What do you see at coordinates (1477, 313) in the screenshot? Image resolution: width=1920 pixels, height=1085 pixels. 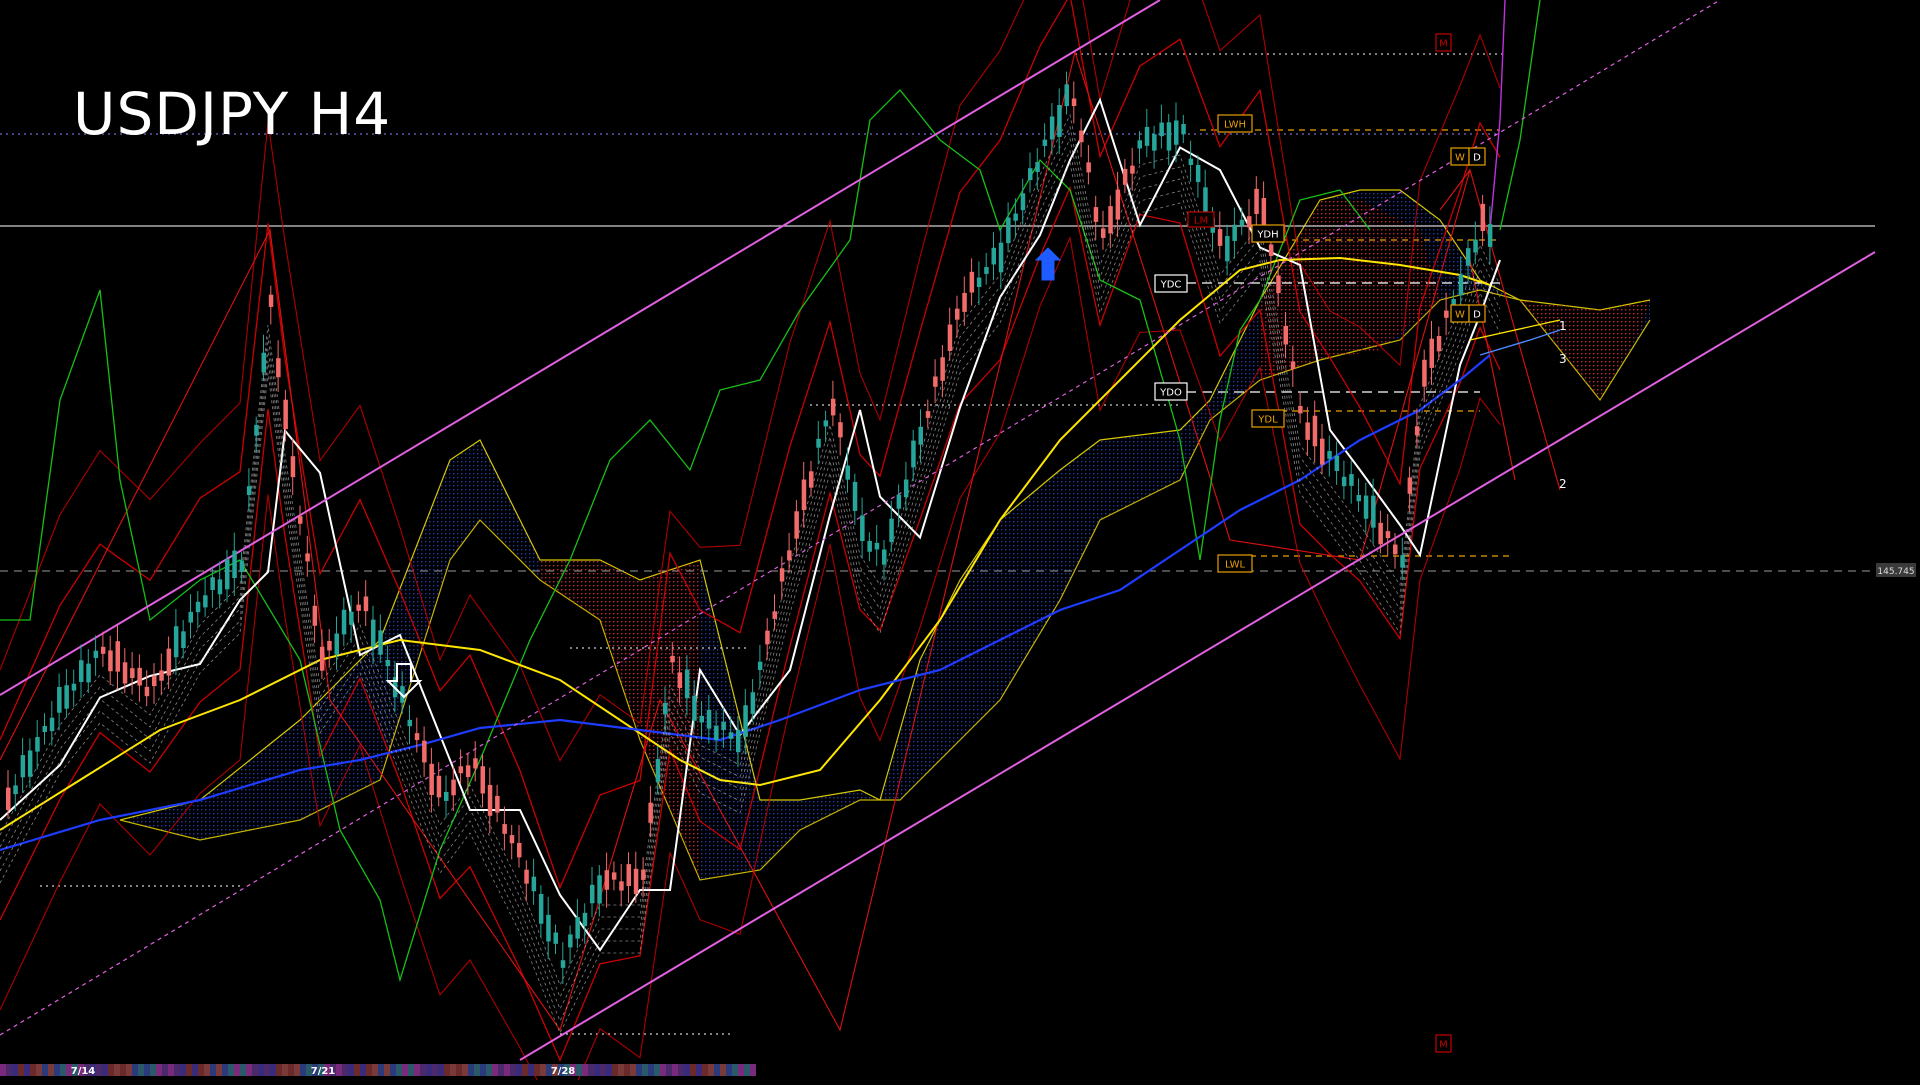 I see `label-d-mid: D` at bounding box center [1477, 313].